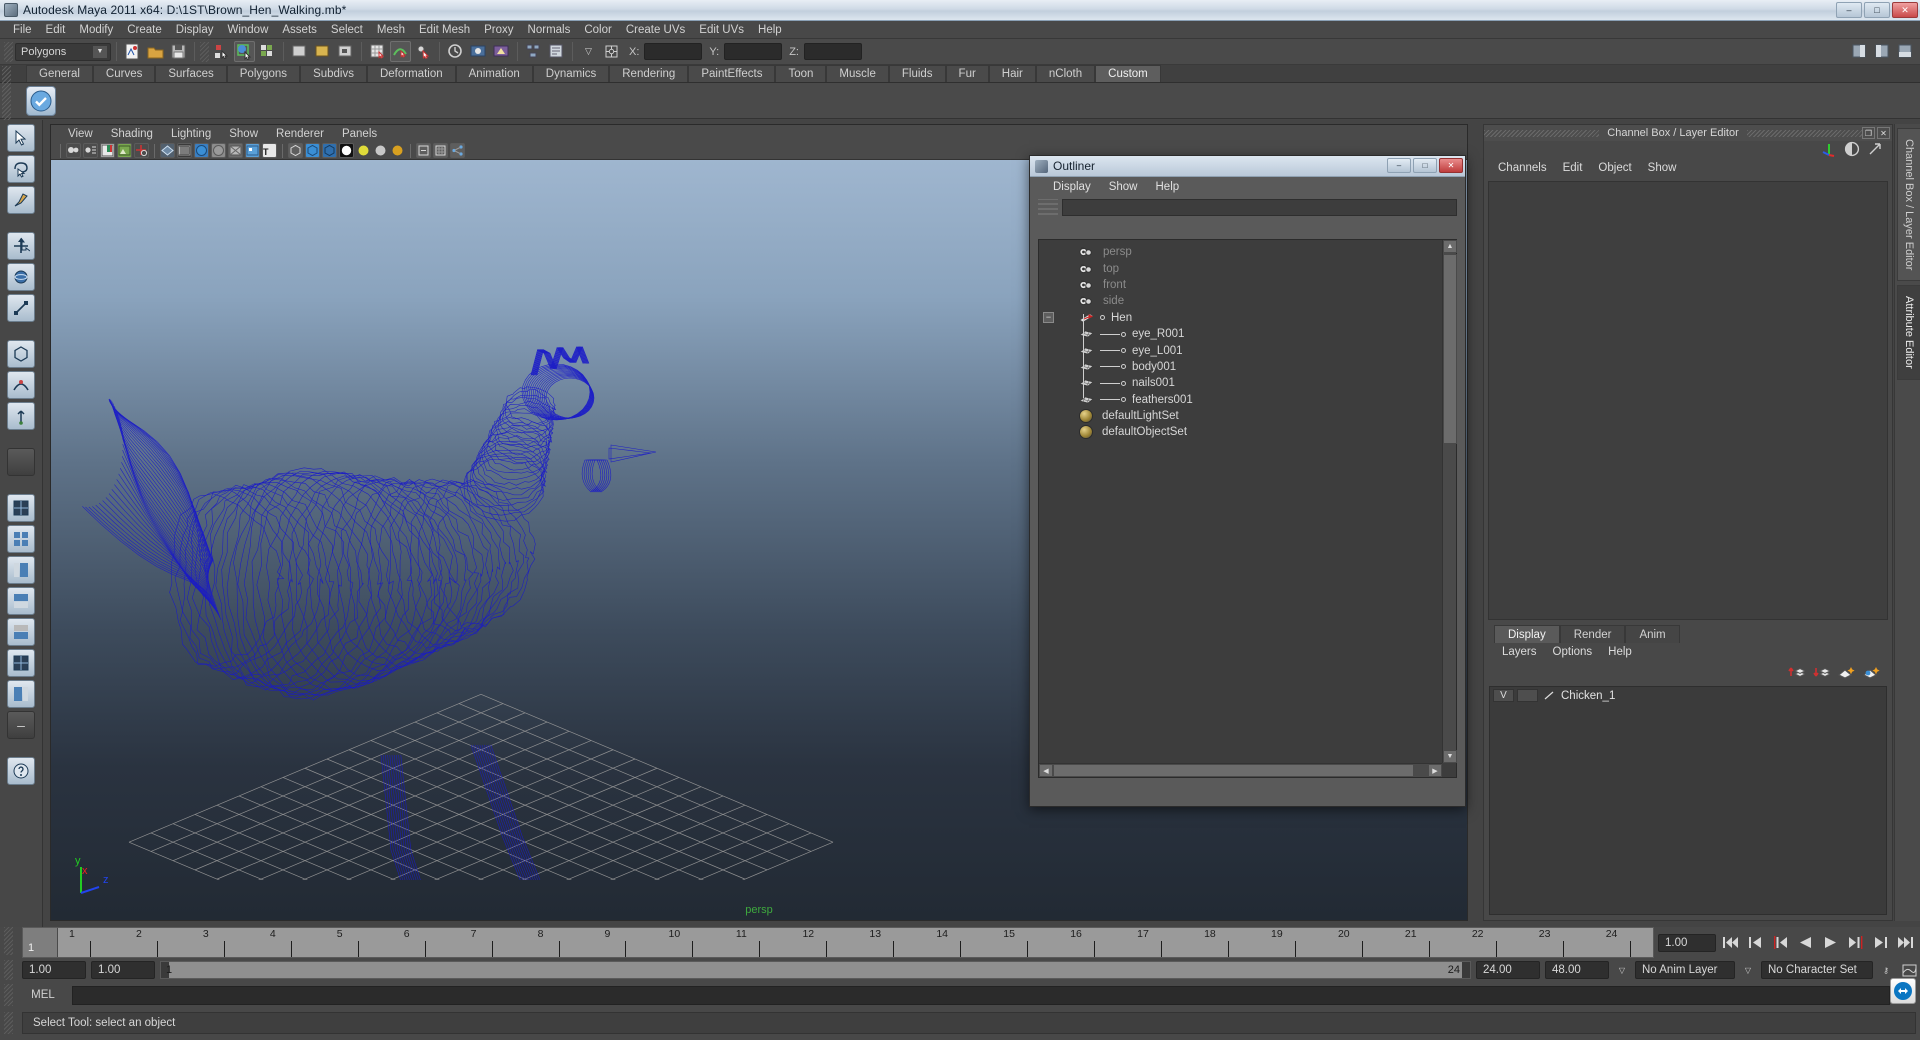 The width and height of the screenshot is (1920, 1040). What do you see at coordinates (533, 51) in the screenshot?
I see `hypergraph-icon` at bounding box center [533, 51].